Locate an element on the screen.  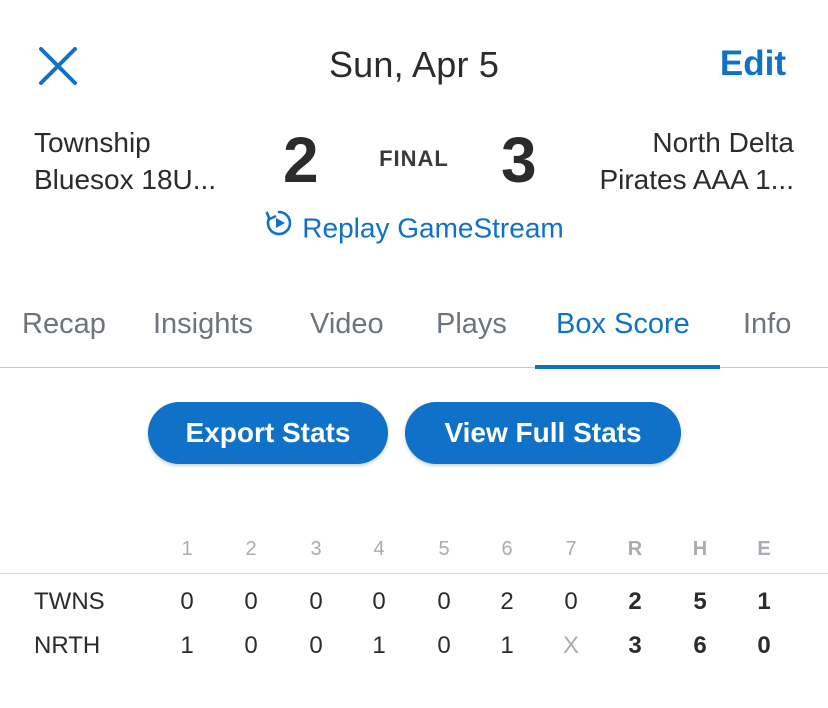
tab-plays: Plays is located at coordinates (471, 324).